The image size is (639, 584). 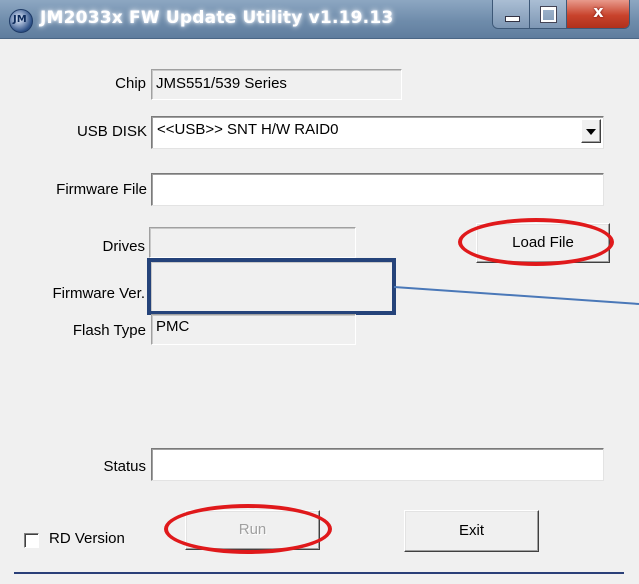 I want to click on window-controls: x, so click(x=561, y=14).